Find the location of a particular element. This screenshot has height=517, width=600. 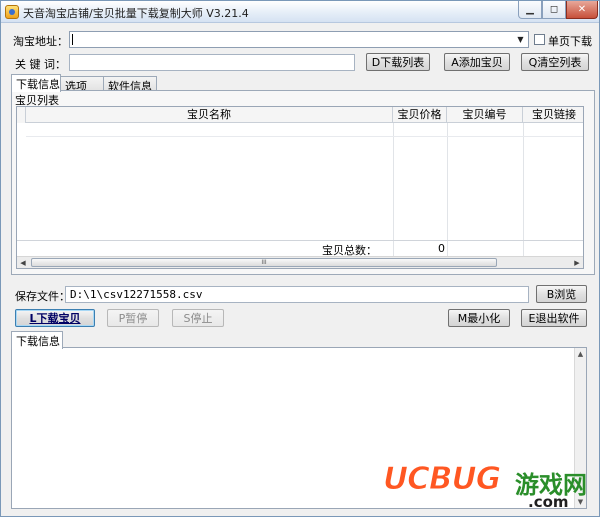

column-header-id: 宝贝编号 is located at coordinates (485, 115).